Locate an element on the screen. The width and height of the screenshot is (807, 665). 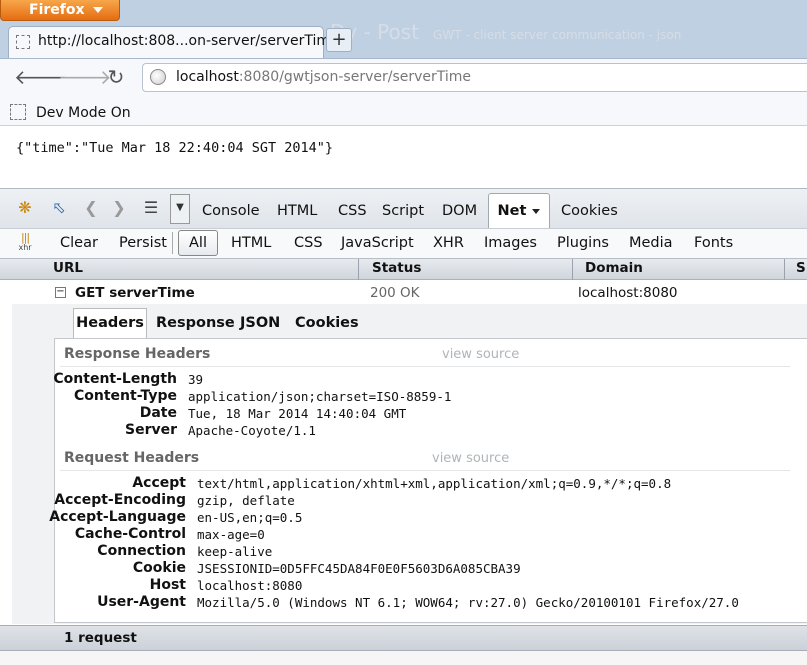
response-view-source-link: view source is located at coordinates (480, 354).